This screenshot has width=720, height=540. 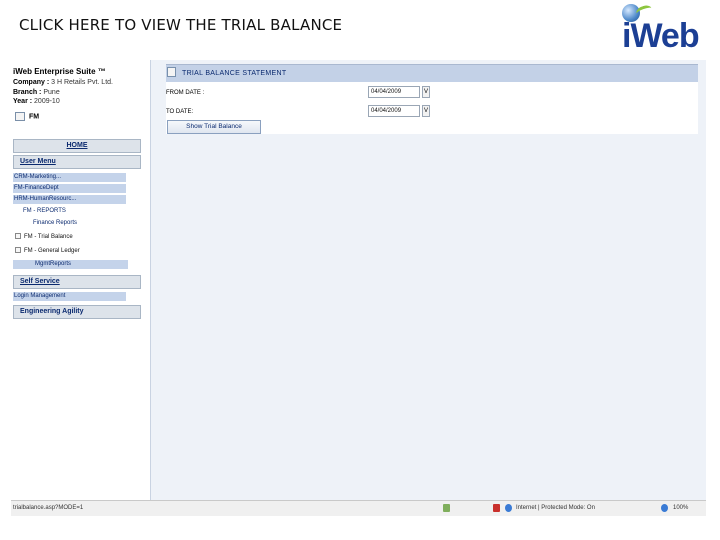 I want to click on to-date-input: 04/04/2009, so click(x=394, y=111).